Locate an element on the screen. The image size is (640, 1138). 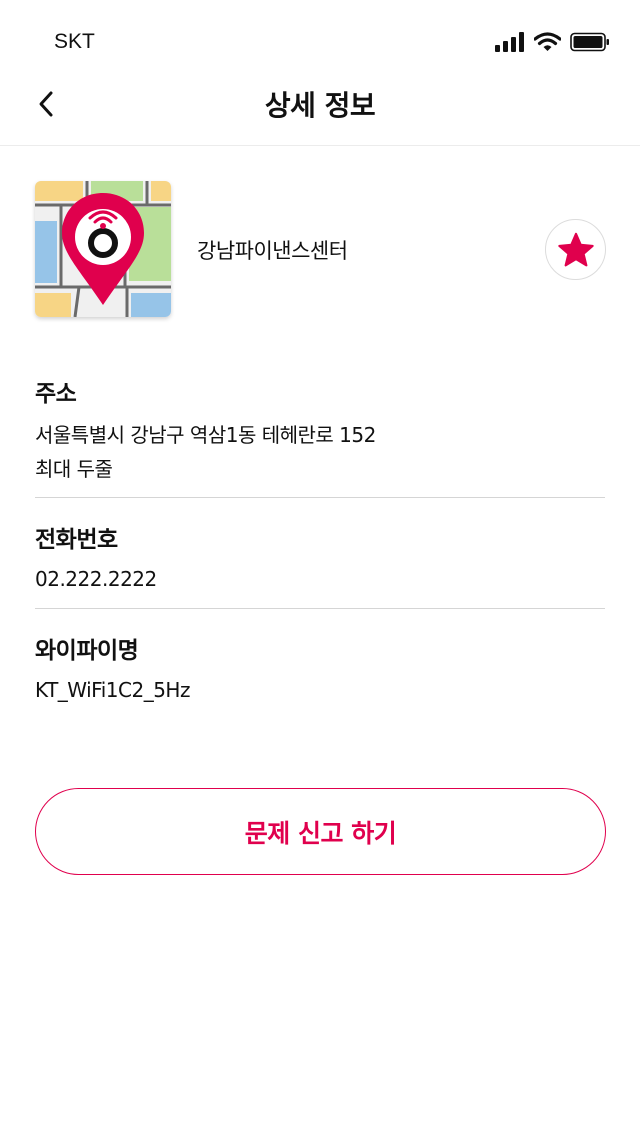
map-thumbnail is located at coordinates (103, 249).